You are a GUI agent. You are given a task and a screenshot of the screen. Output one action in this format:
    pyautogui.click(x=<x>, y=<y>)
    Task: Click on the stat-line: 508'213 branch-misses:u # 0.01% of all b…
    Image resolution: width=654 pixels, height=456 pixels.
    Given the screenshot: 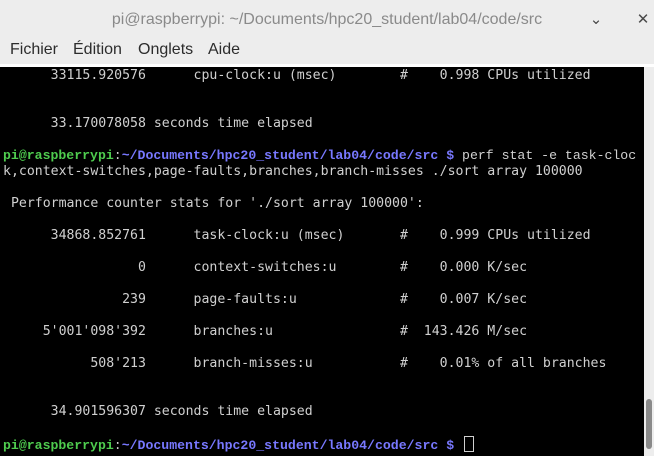 What is the action you would take?
    pyautogui.click(x=305, y=363)
    